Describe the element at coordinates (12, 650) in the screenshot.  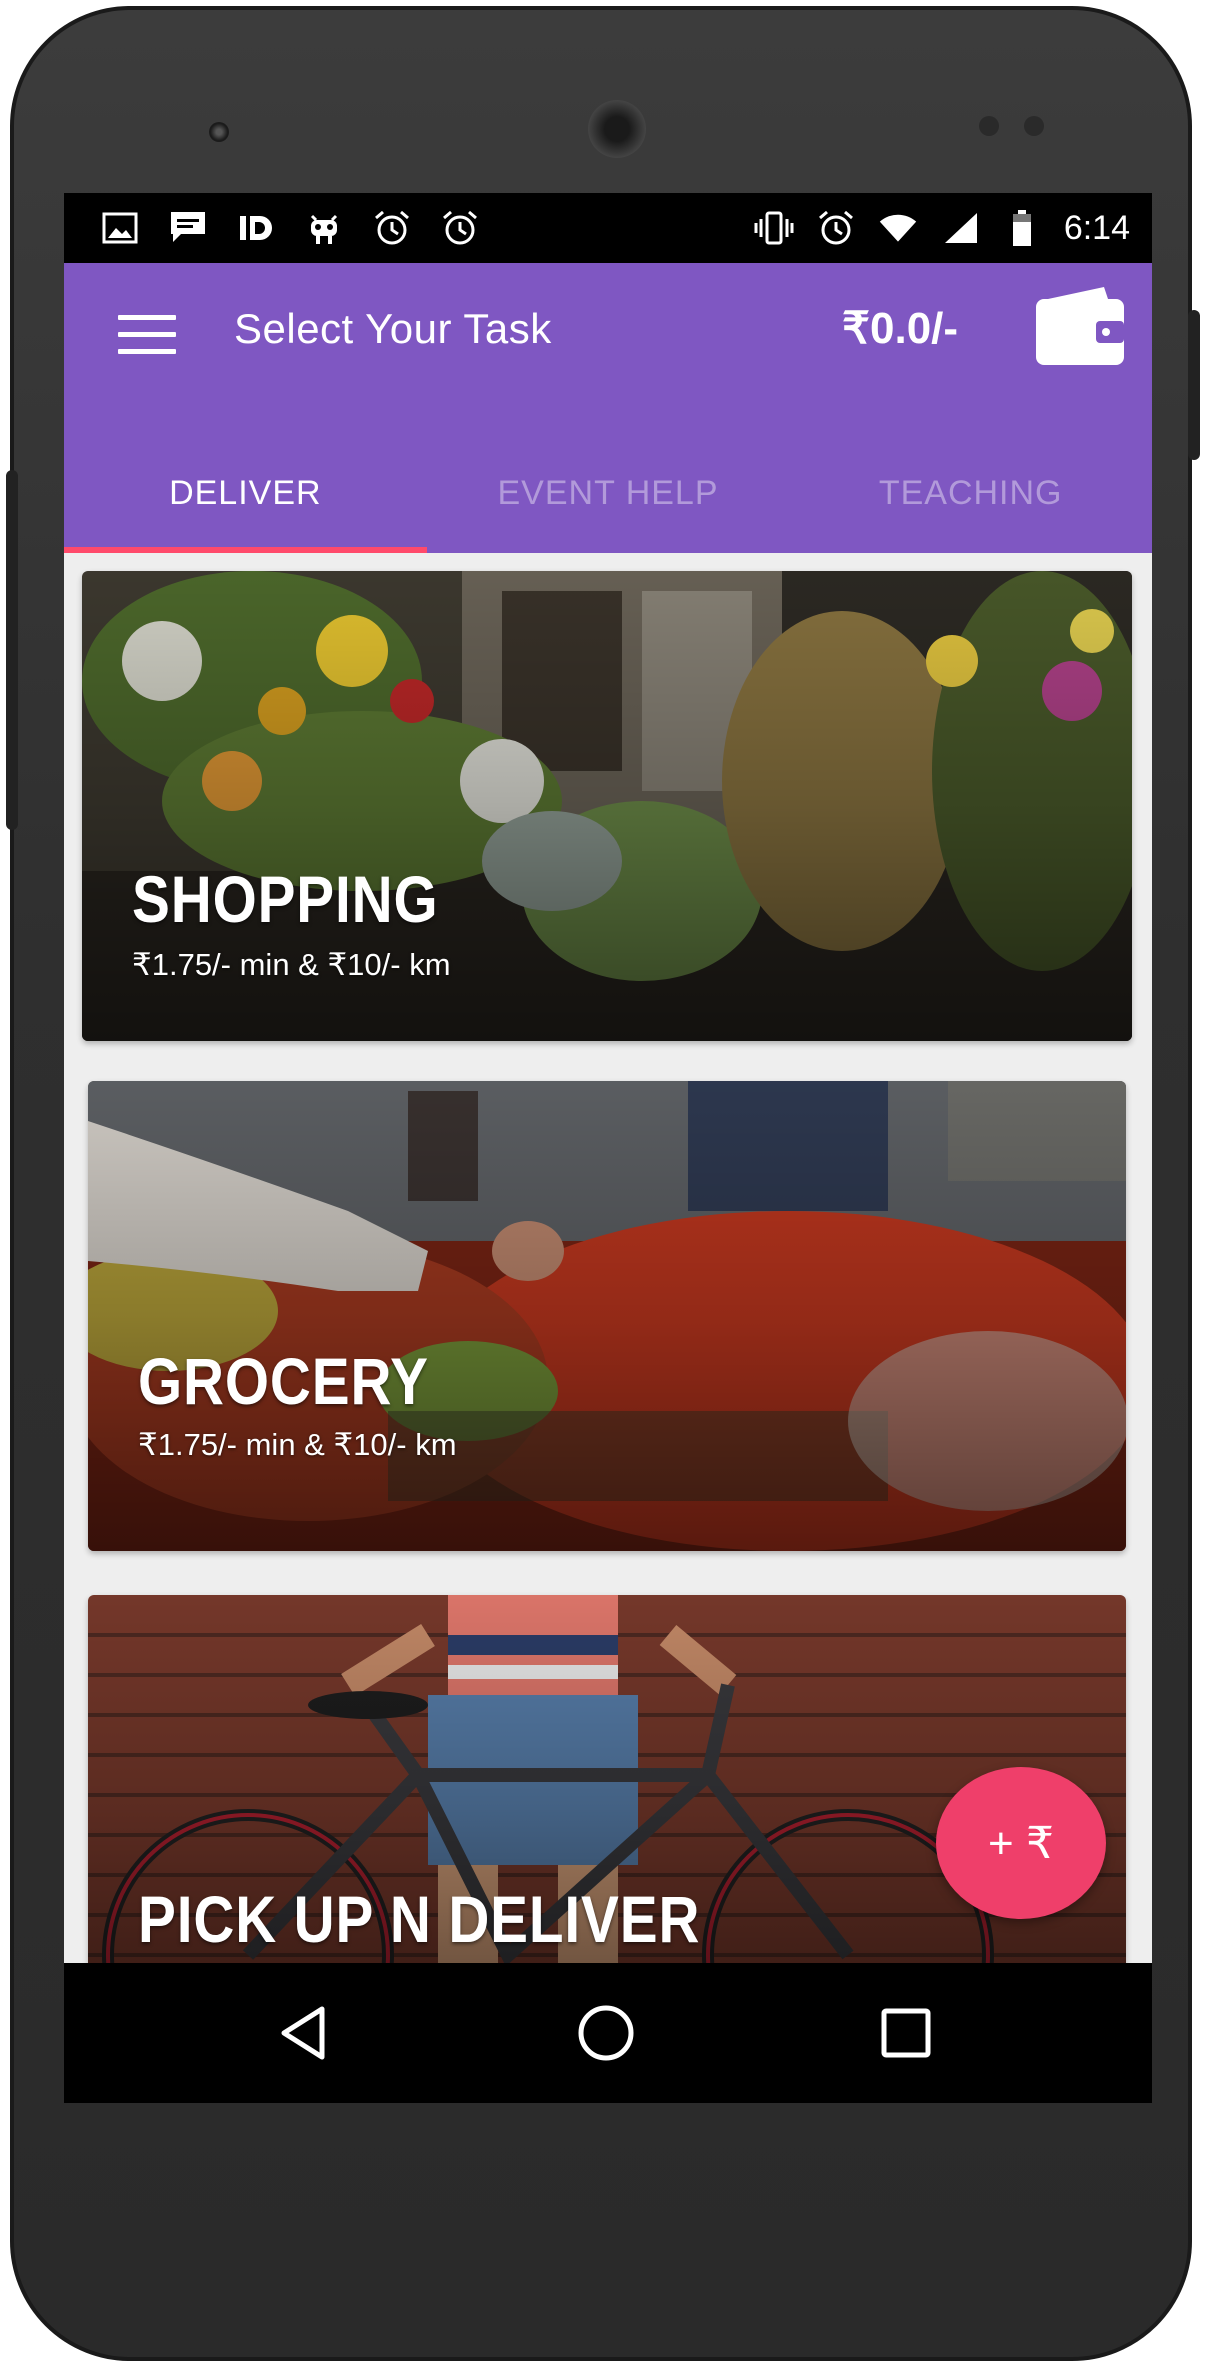
I see `volume-button` at that location.